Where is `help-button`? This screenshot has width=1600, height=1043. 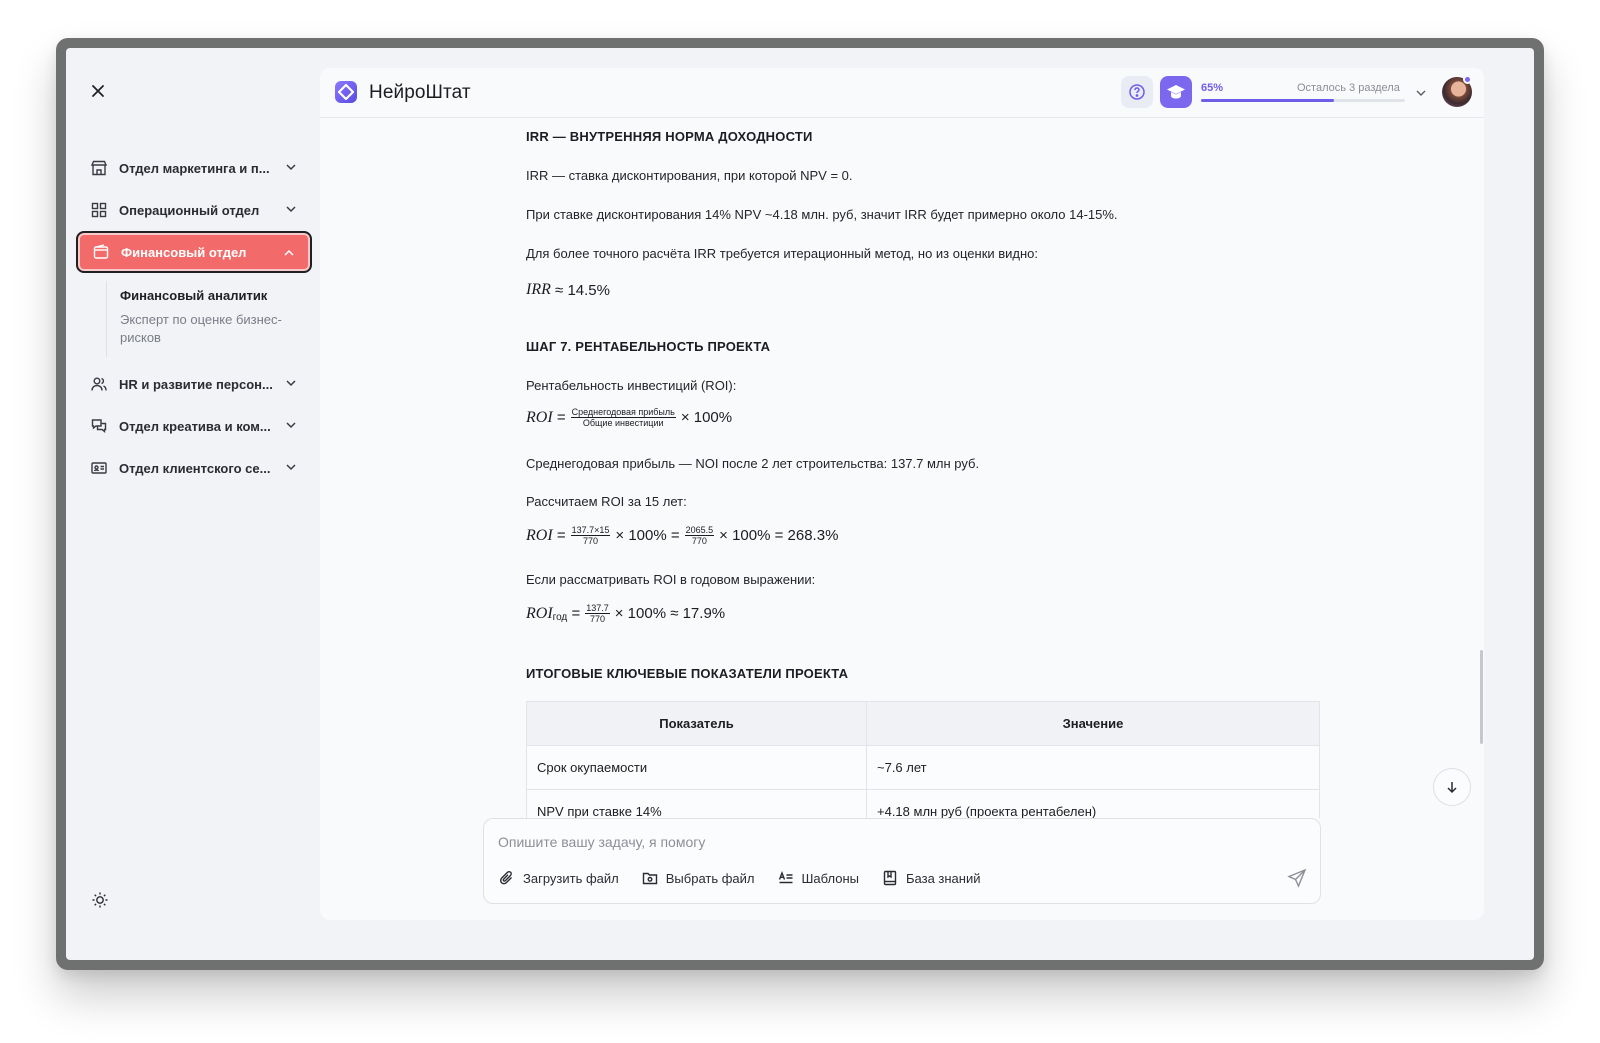
help-button is located at coordinates (1137, 92).